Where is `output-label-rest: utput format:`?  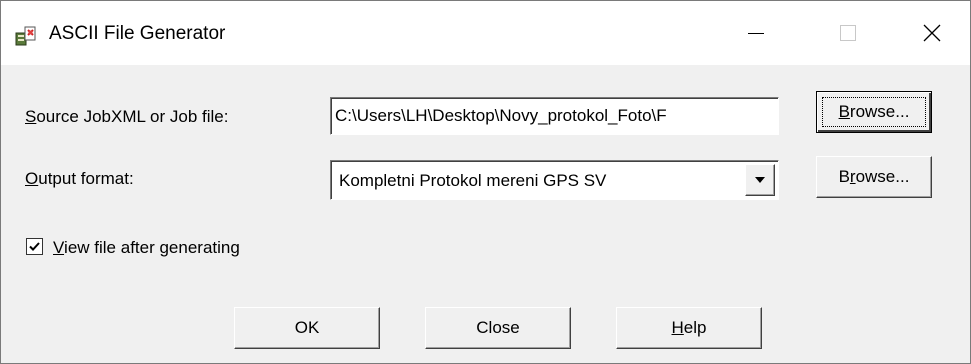
output-label-rest: utput format: is located at coordinates (86, 178).